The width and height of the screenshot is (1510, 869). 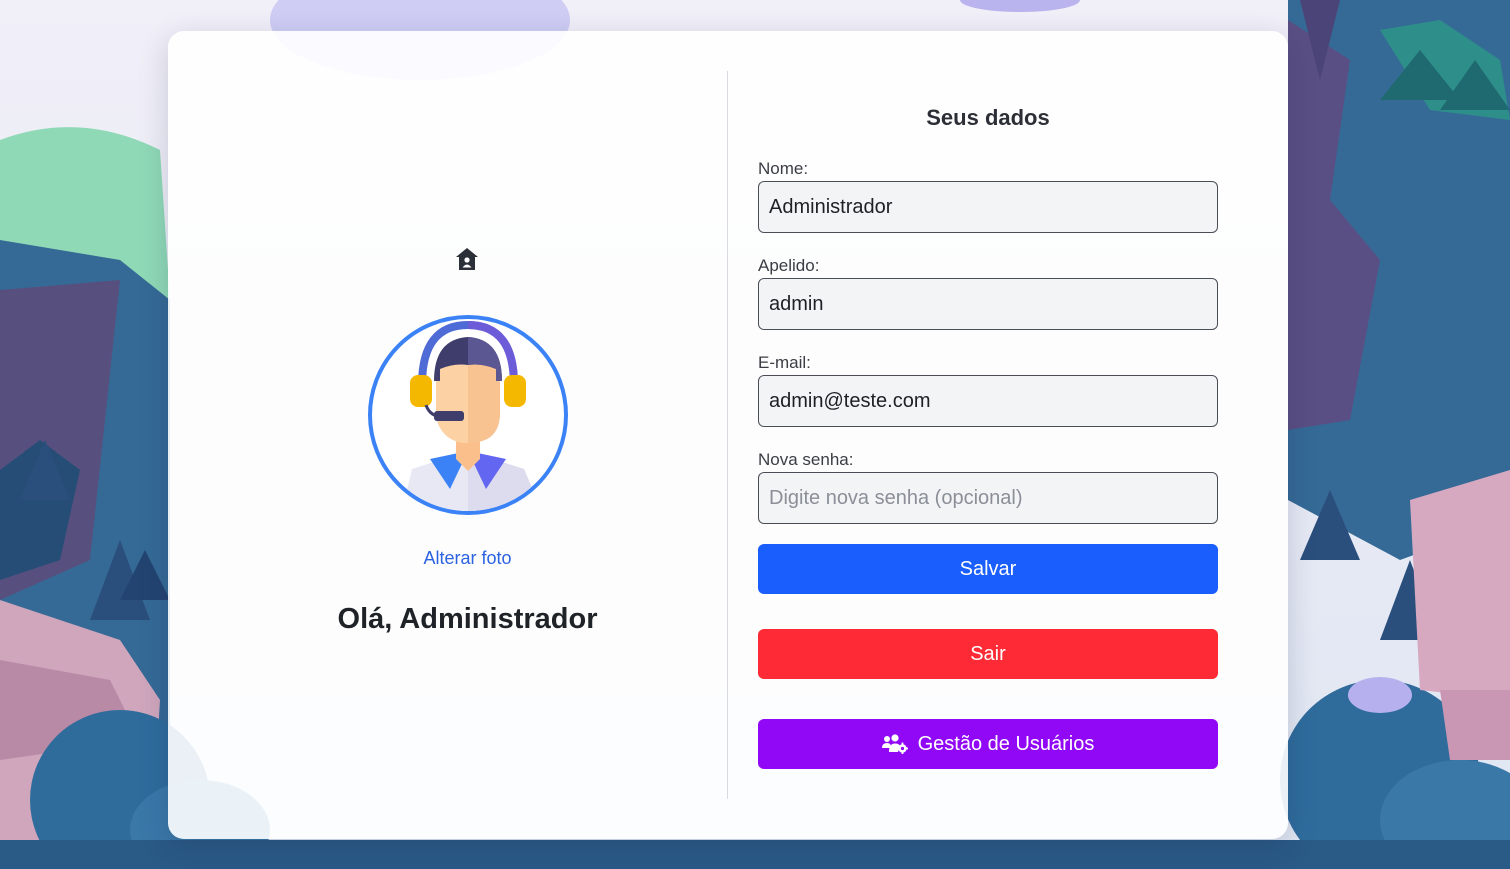 I want to click on support-agent-avatar-icon, so click(x=472, y=415).